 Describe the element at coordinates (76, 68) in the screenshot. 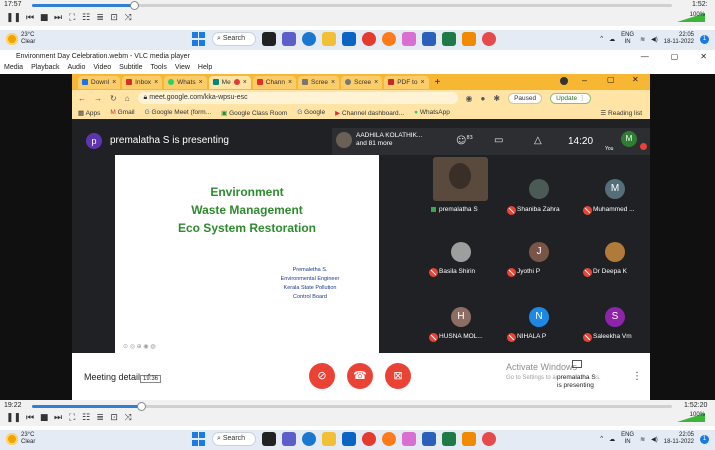

I see `menu-audio: Audio` at that location.